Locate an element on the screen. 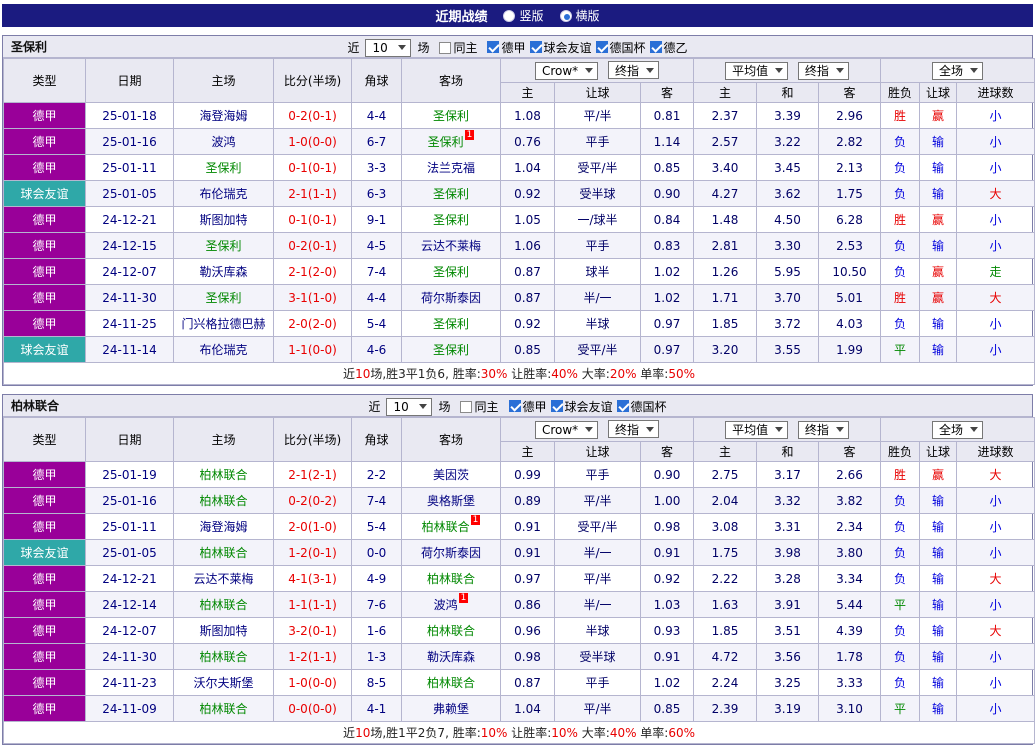  home-team-cell: 沃尔夫斯堡 is located at coordinates (223, 682).